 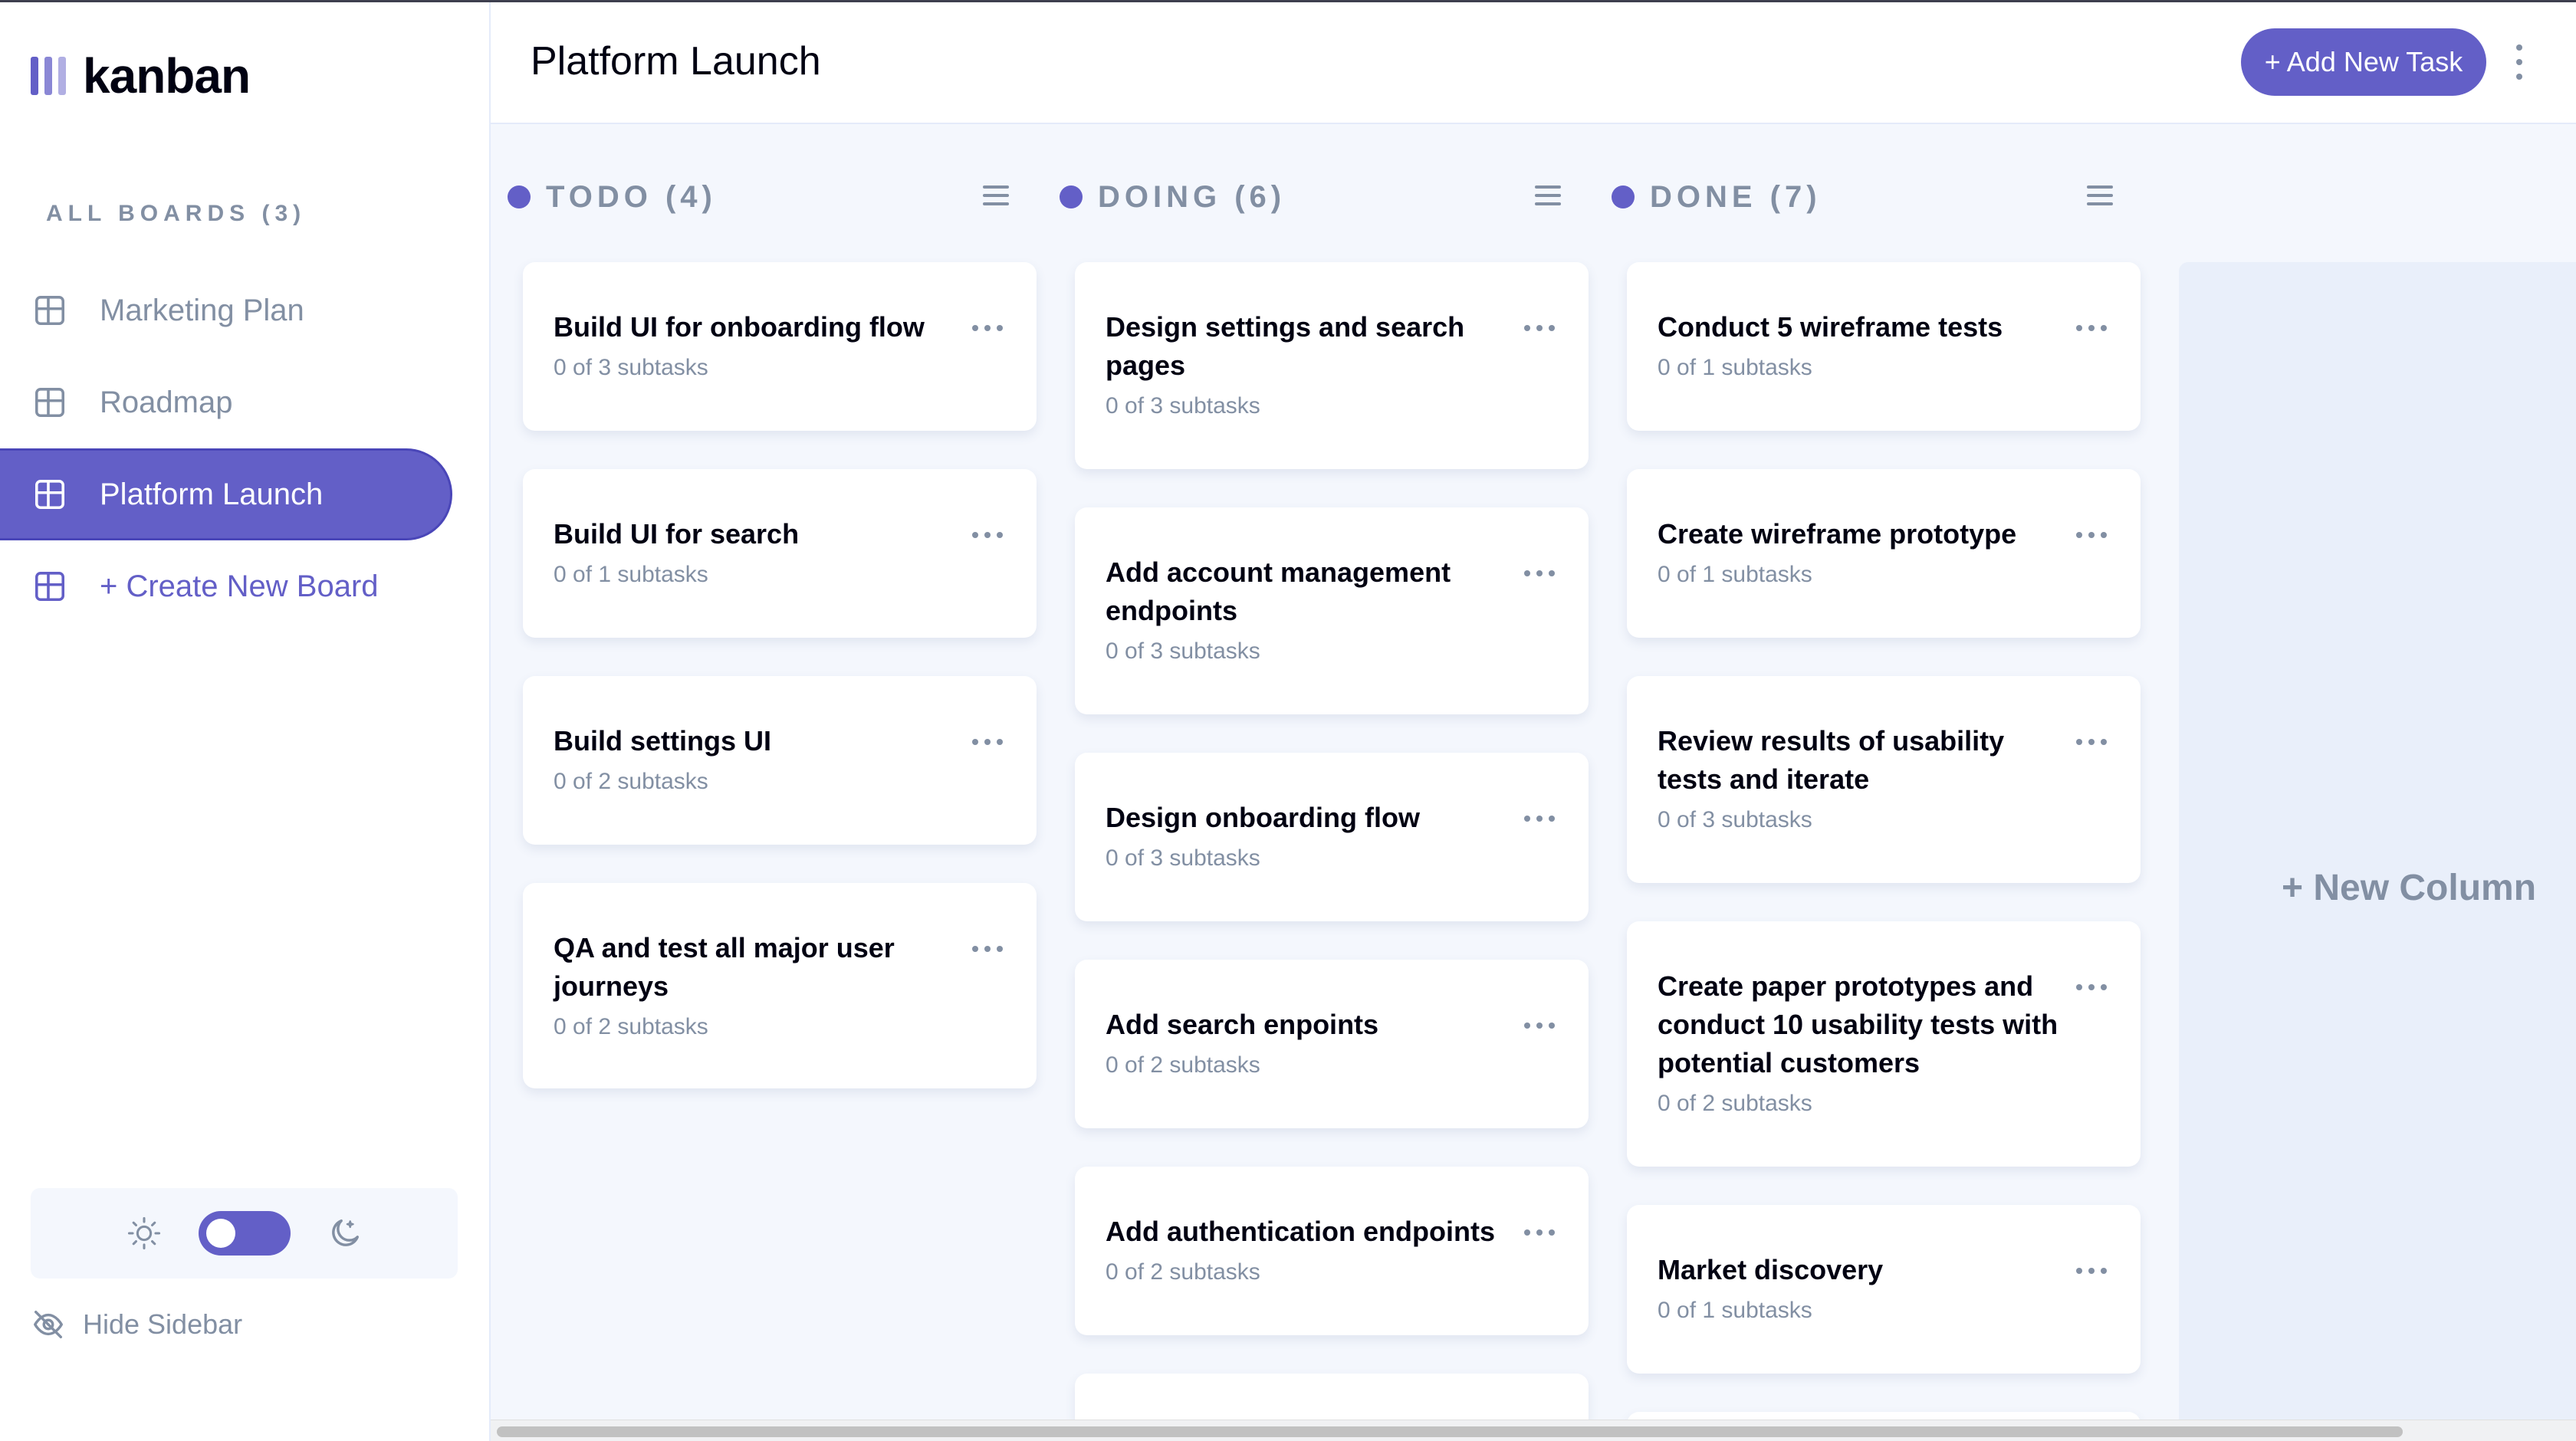 I want to click on sidebar-item-roadmap: Roadmap, so click(x=226, y=402).